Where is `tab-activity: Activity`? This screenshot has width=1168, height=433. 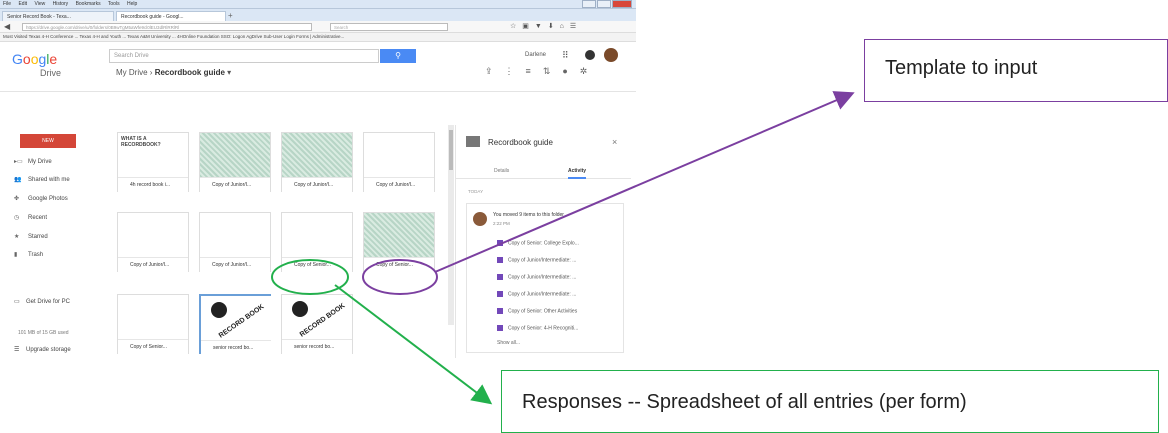
tab-activity: Activity is located at coordinates (577, 173).